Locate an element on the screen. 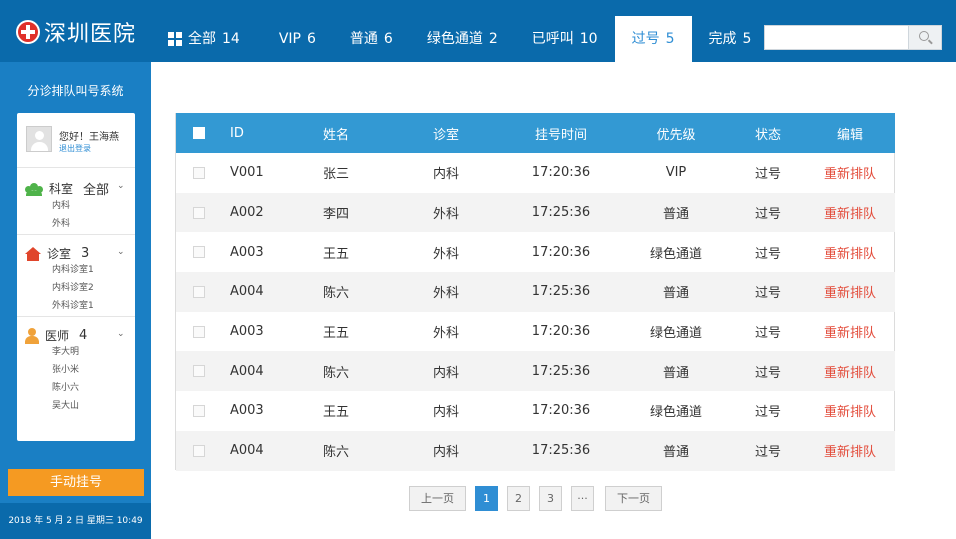 This screenshot has height=539, width=956. column-header: 编辑 is located at coordinates (849, 135).